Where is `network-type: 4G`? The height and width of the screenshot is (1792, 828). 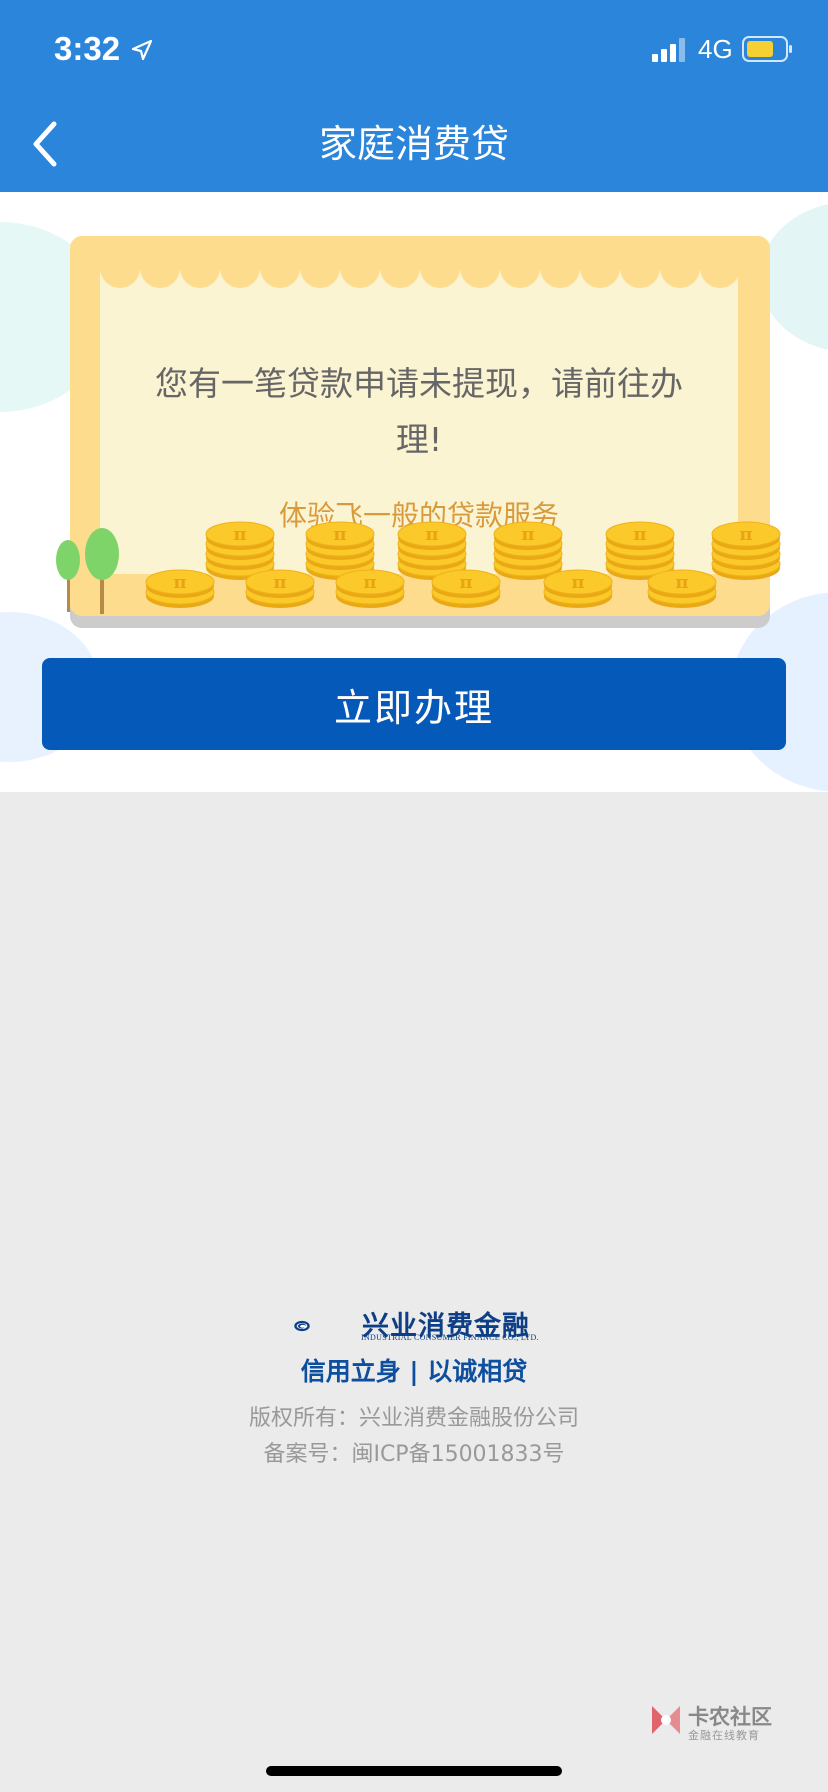
network-type: 4G is located at coordinates (715, 49).